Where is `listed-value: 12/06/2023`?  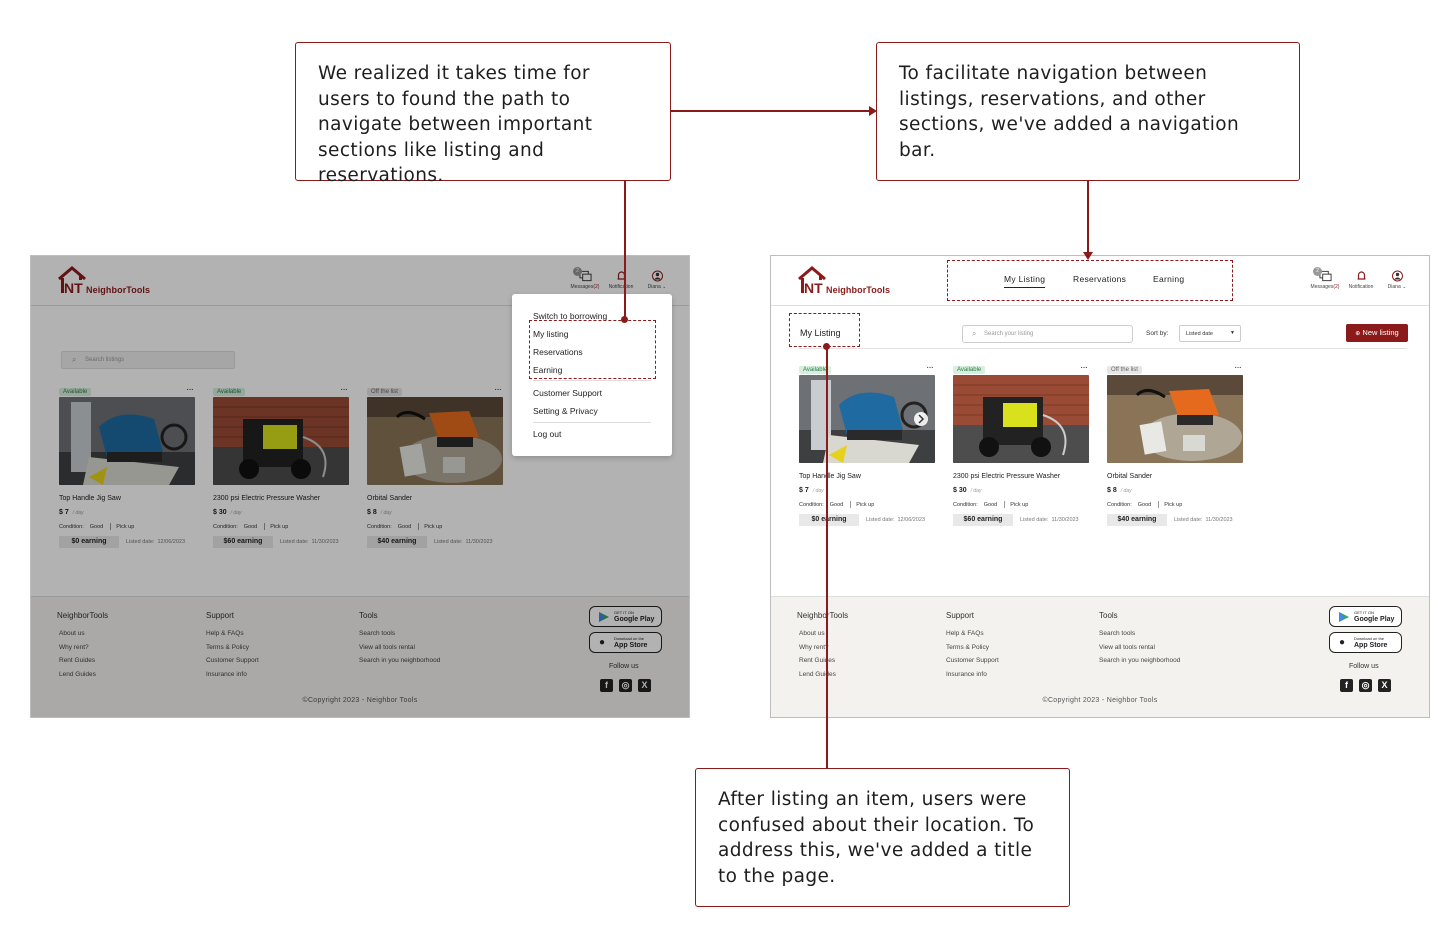
listed-value: 12/06/2023 is located at coordinates (911, 520).